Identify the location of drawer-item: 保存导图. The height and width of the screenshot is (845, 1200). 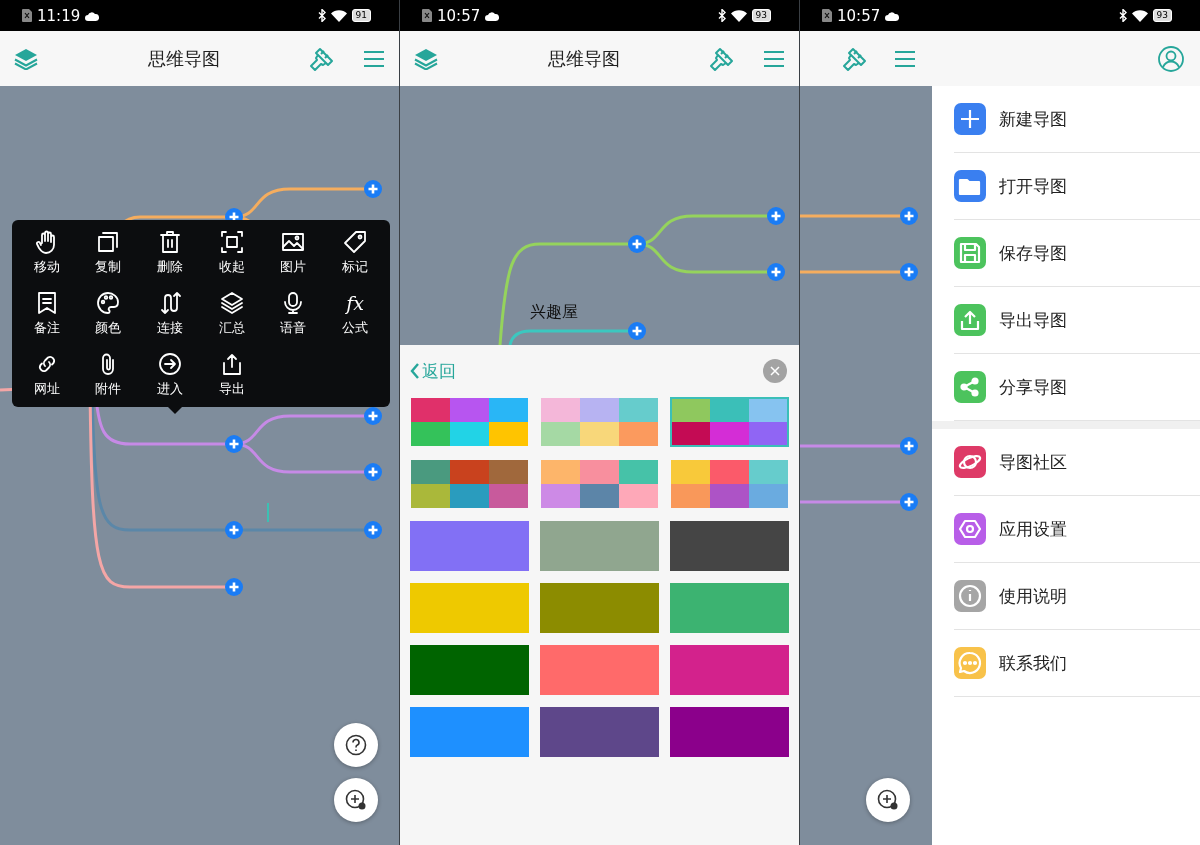
(1077, 253).